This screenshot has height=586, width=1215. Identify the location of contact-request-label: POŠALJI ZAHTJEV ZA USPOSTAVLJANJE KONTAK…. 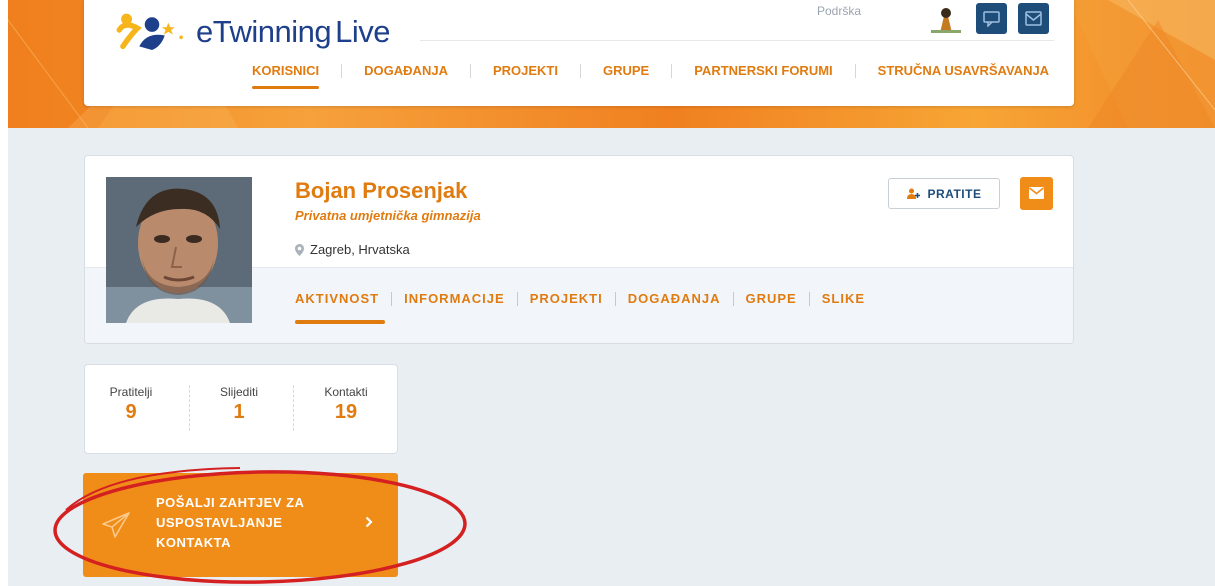
(251, 523).